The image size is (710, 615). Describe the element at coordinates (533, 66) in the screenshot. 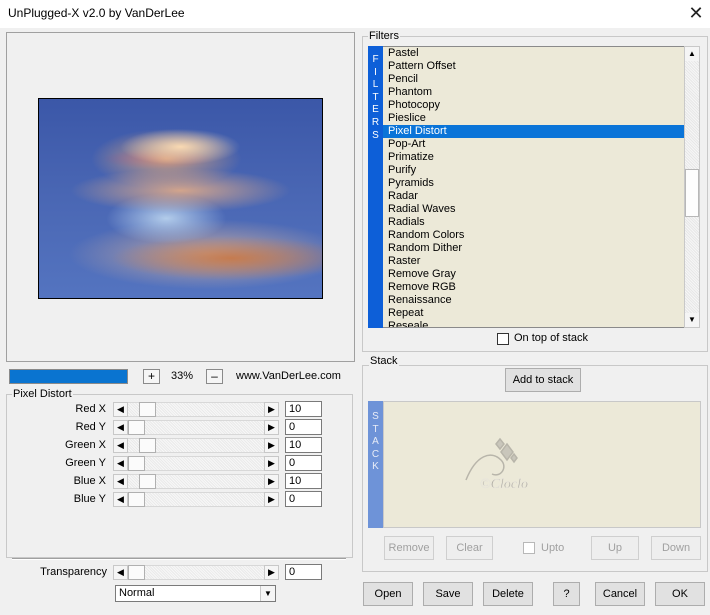

I see `filter-item: Pattern Offset` at that location.